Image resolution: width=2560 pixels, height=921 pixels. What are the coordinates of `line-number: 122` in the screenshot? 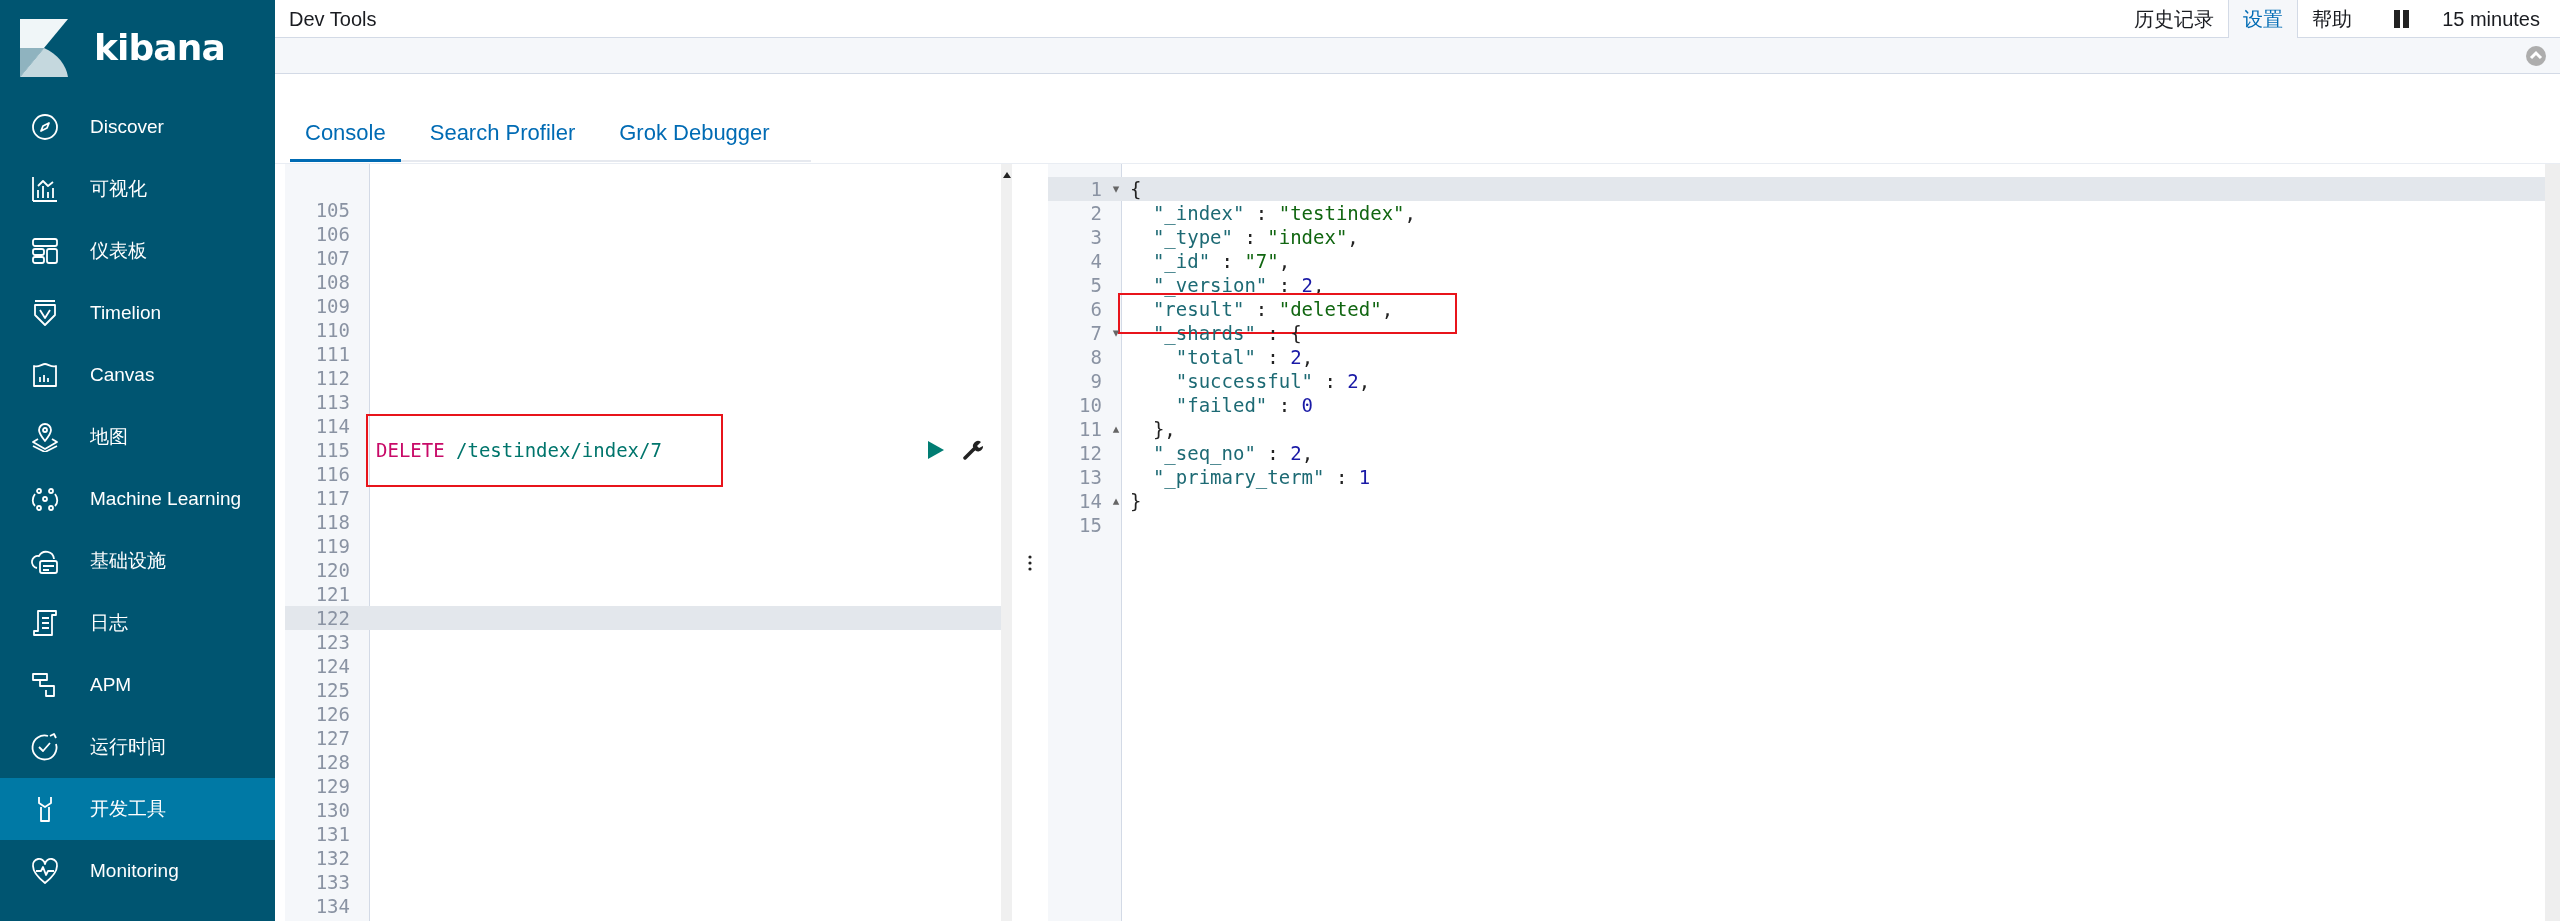 It's located at (332, 618).